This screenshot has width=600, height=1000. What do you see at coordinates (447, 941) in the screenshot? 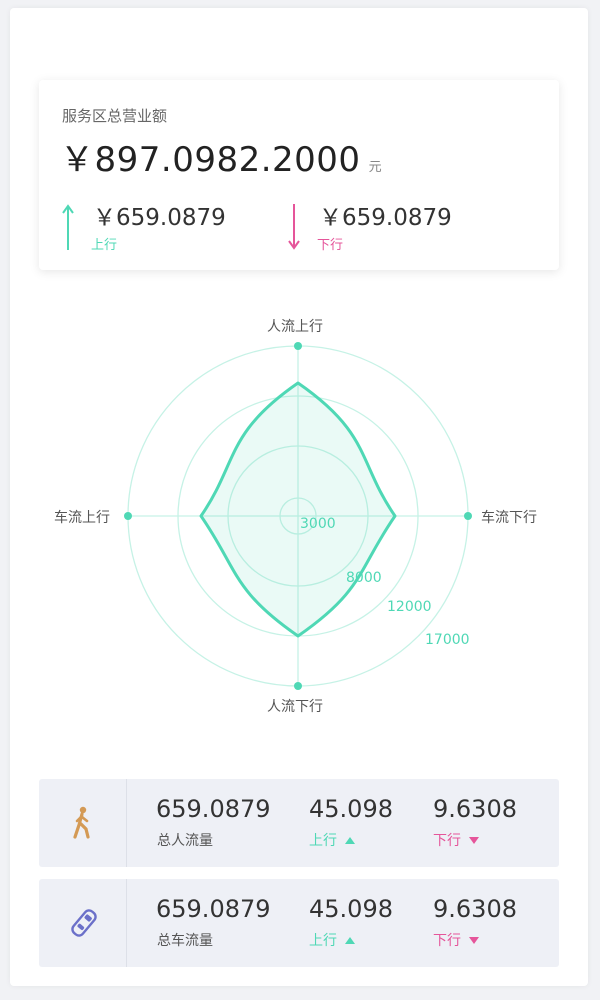
I see `vehicle-down-label: 下行` at bounding box center [447, 941].